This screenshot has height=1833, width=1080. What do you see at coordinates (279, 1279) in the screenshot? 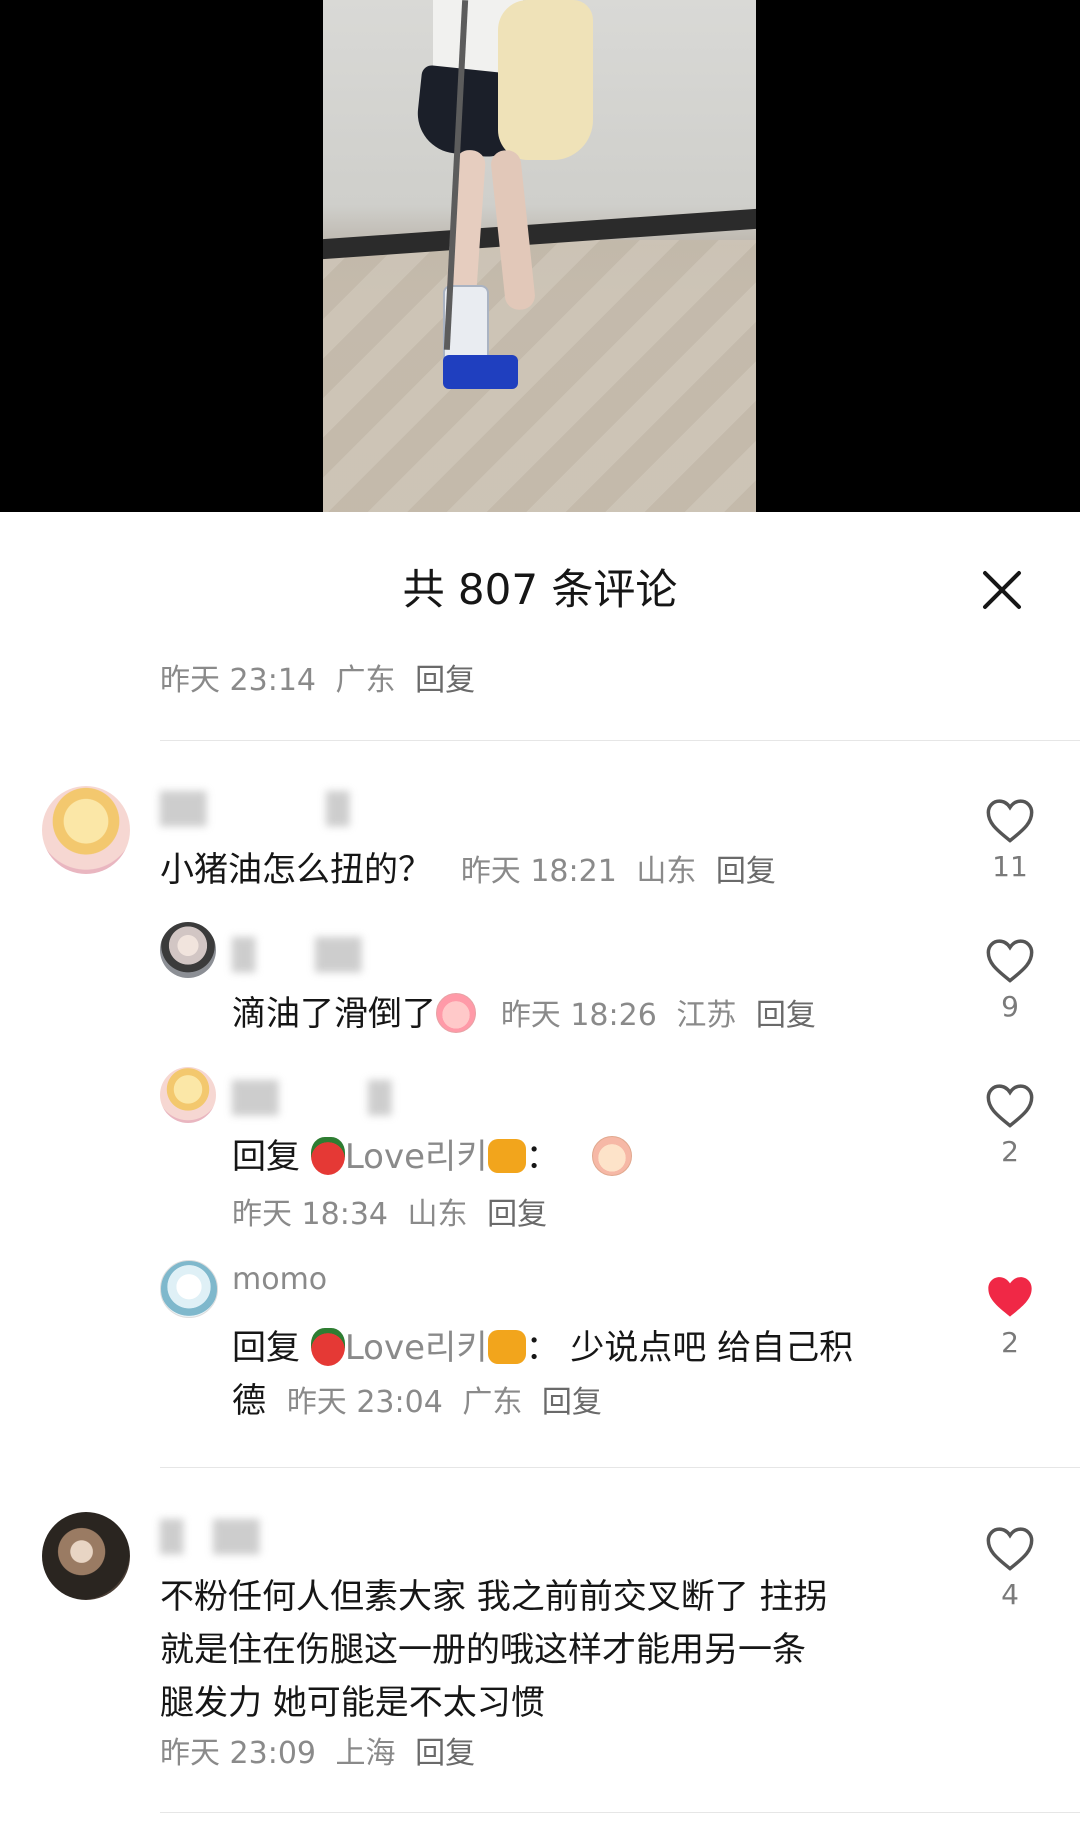
I see `username: momo` at bounding box center [279, 1279].